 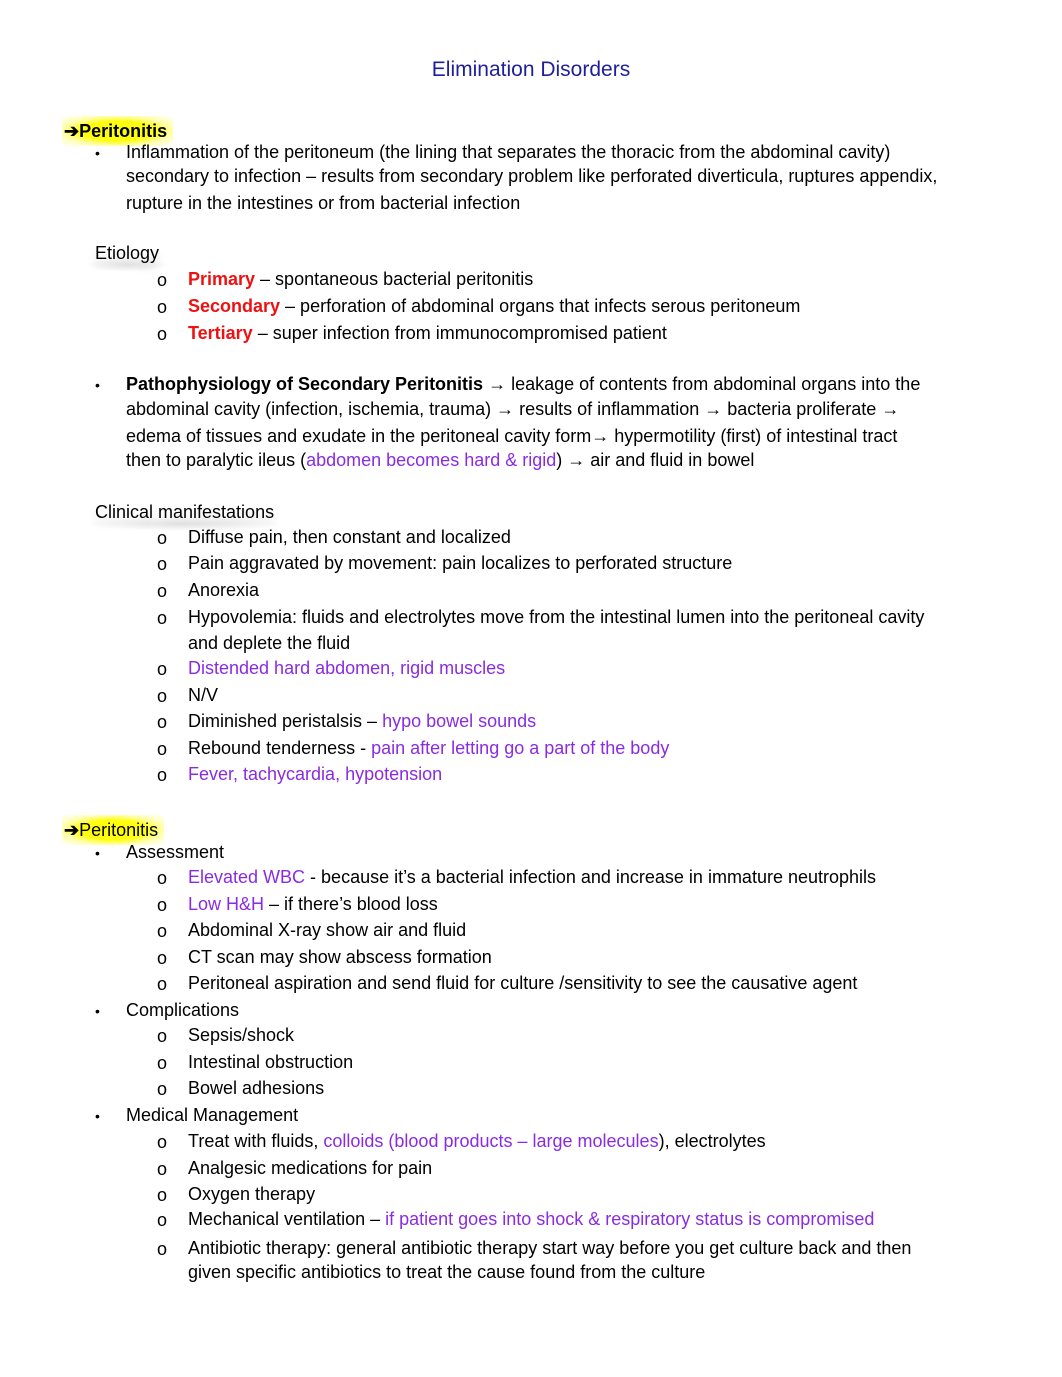 I want to click on text-run: Treat with fluids,, so click(x=256, y=1141).